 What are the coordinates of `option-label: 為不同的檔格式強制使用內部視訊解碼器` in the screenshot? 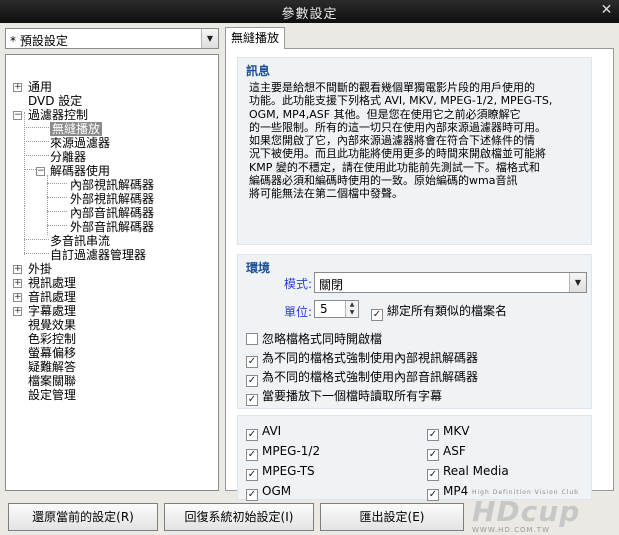 It's located at (370, 358).